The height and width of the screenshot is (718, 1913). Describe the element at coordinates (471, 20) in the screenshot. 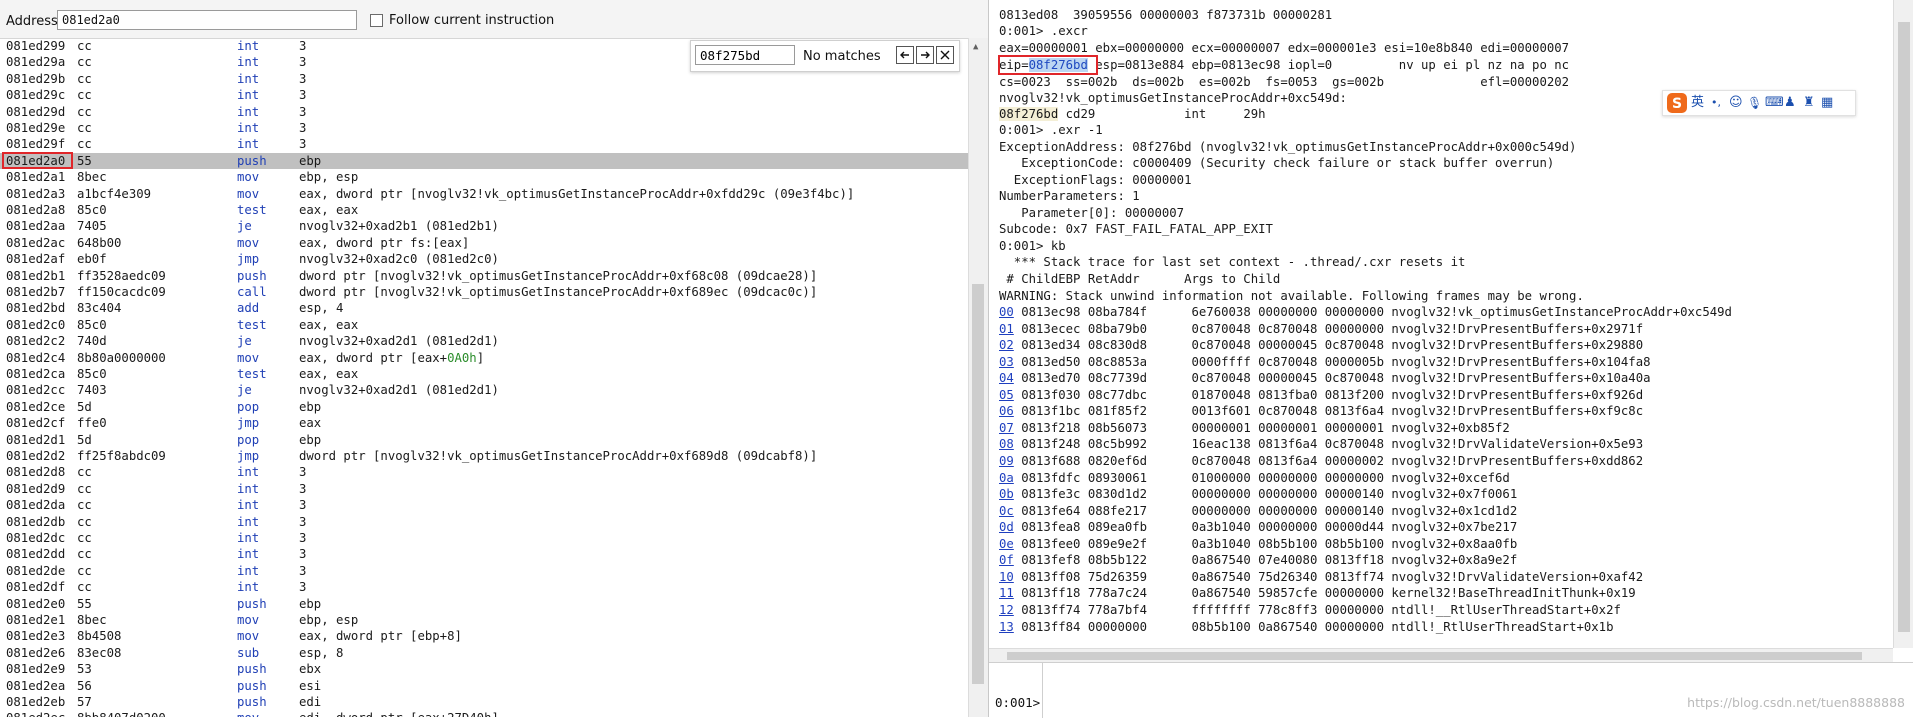

I see `follow-instruction-label: Follow current instruction` at that location.